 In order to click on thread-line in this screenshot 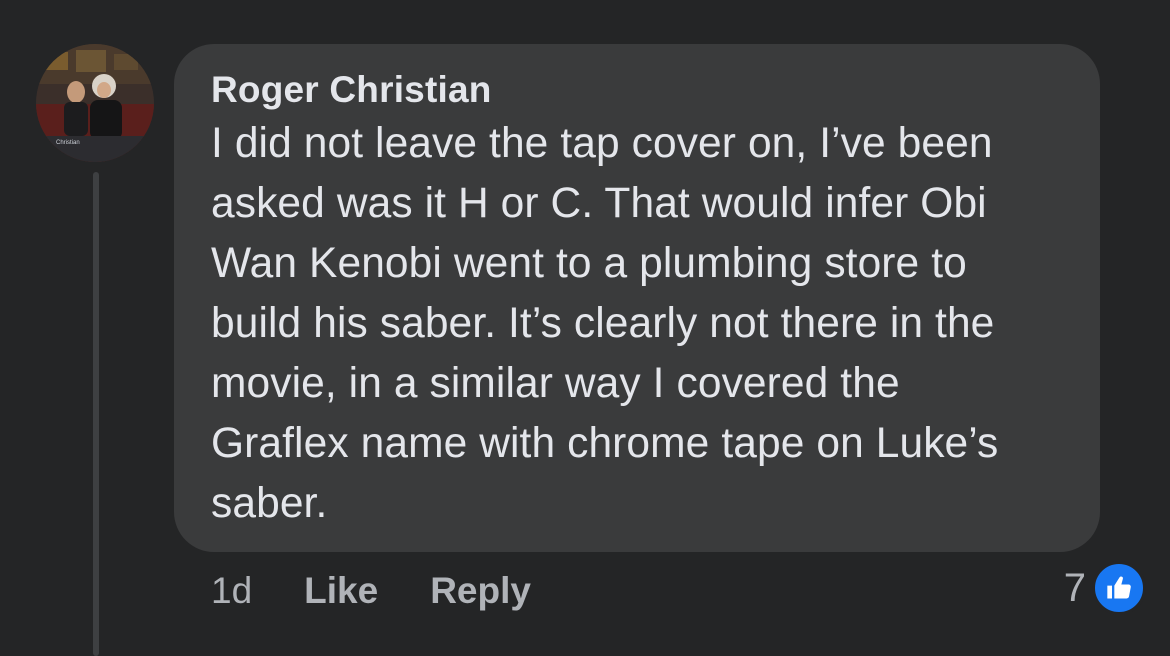, I will do `click(96, 414)`.